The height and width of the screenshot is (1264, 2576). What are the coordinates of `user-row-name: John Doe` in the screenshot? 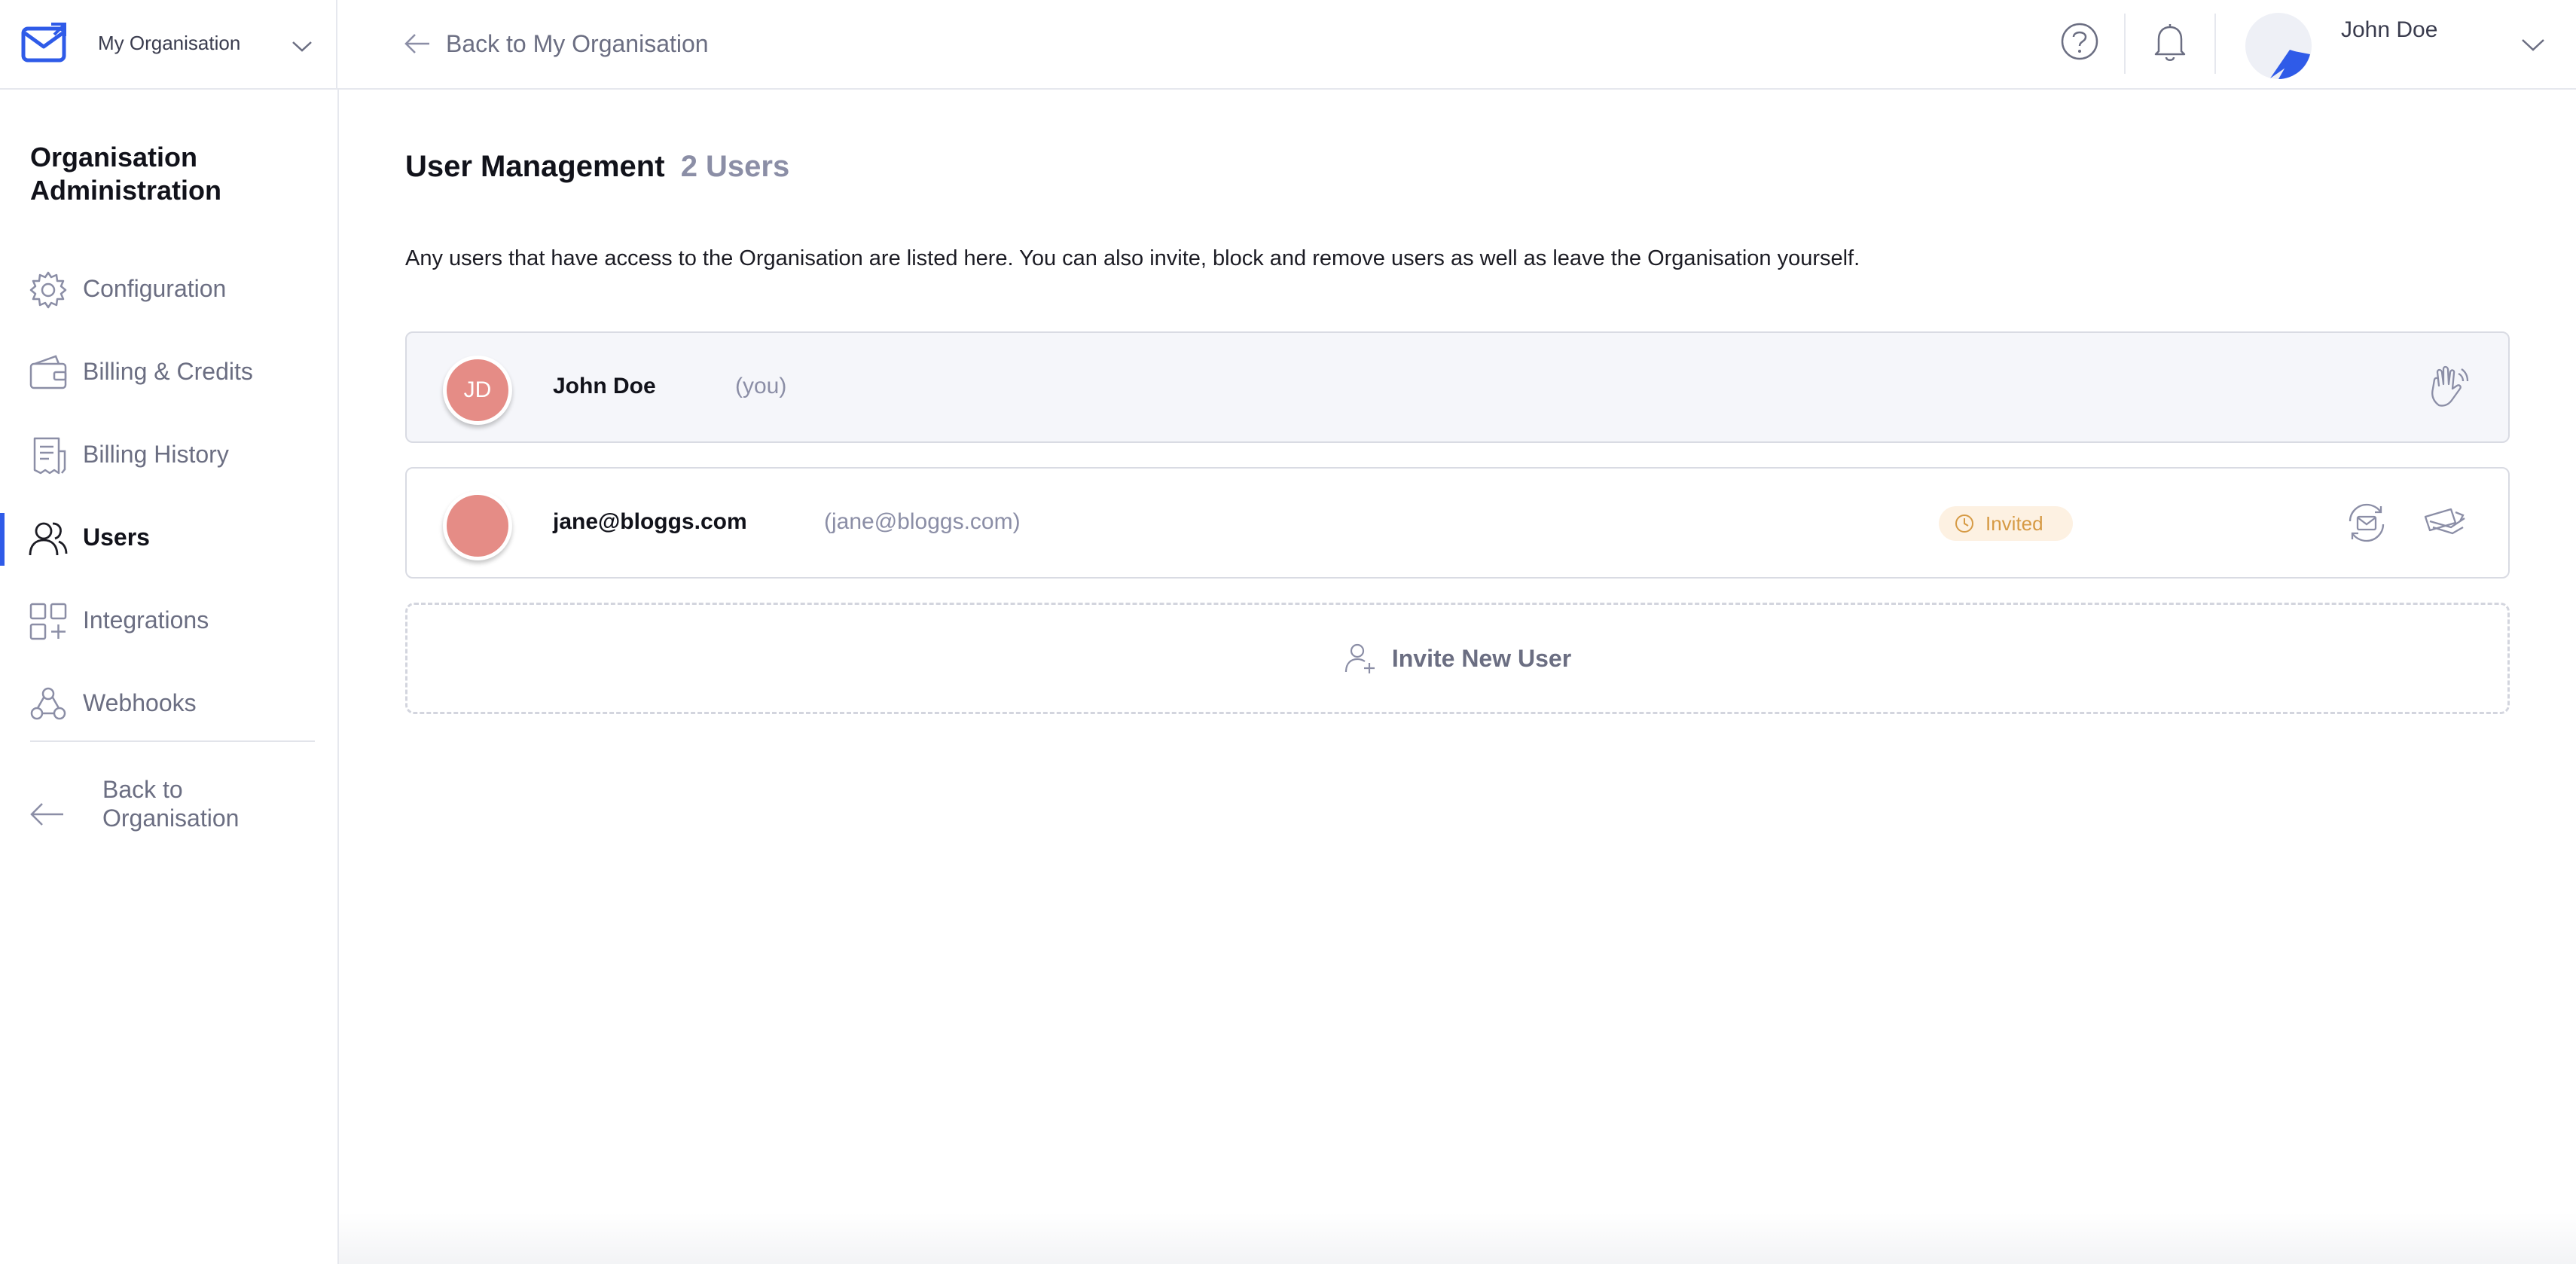 It's located at (605, 386).